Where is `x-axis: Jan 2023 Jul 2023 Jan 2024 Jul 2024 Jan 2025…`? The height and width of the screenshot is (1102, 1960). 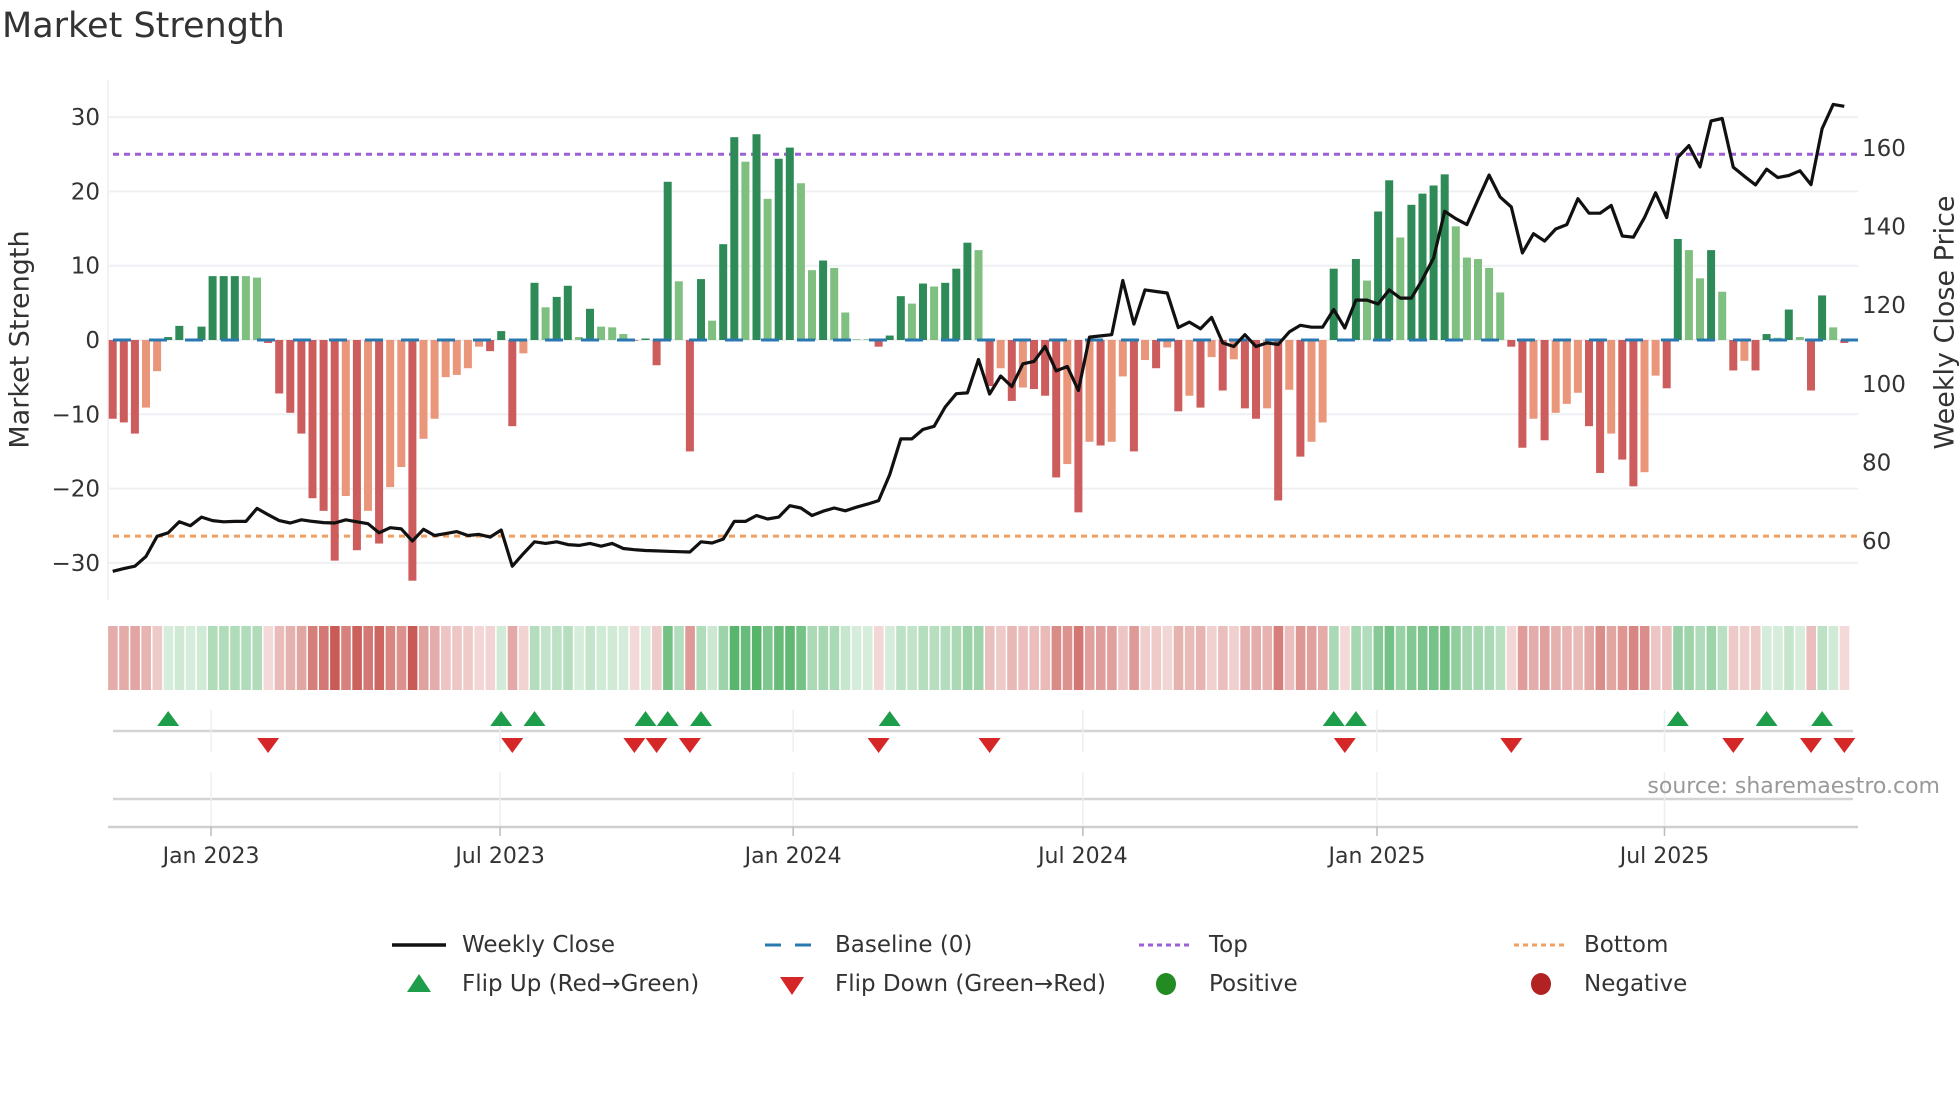 x-axis: Jan 2023 Jul 2023 Jan 2024 Jul 2024 Jan 2025… is located at coordinates (983, 847).